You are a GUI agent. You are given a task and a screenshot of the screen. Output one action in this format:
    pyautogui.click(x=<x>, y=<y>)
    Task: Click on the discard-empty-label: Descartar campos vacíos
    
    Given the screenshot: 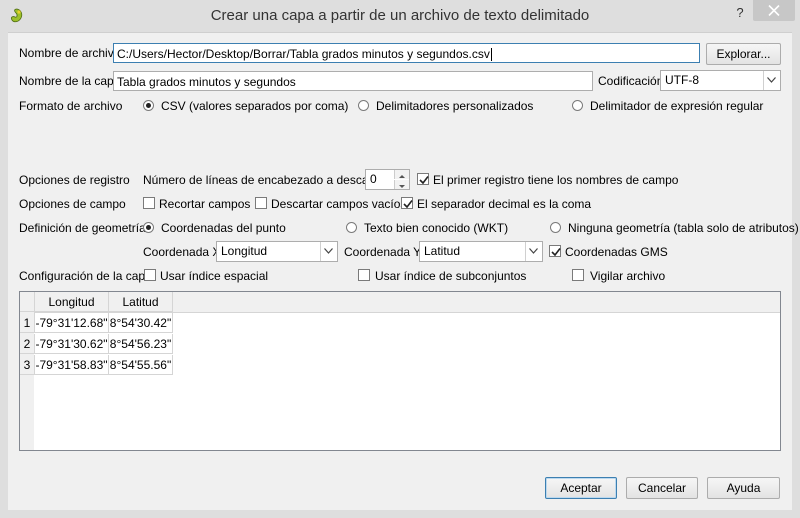 What is the action you would take?
    pyautogui.click(x=338, y=204)
    